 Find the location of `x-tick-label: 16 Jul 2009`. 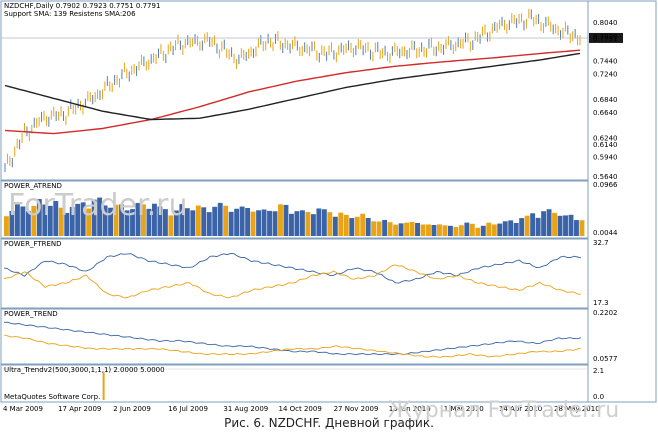

x-tick-label: 16 Jul 2009 is located at coordinates (188, 409).